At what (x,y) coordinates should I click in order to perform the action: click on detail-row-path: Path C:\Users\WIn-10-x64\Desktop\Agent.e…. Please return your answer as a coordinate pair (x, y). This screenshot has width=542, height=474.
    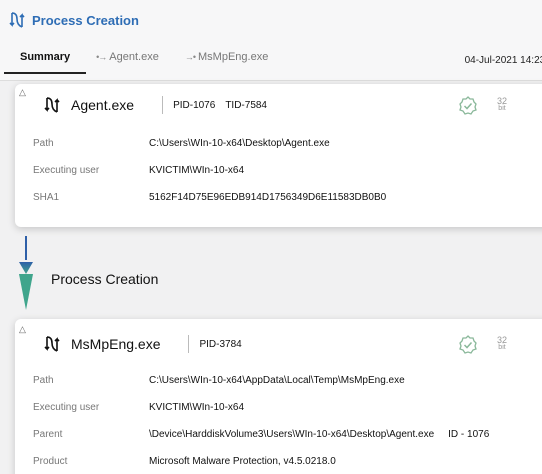
    Looking at the image, I should click on (181, 143).